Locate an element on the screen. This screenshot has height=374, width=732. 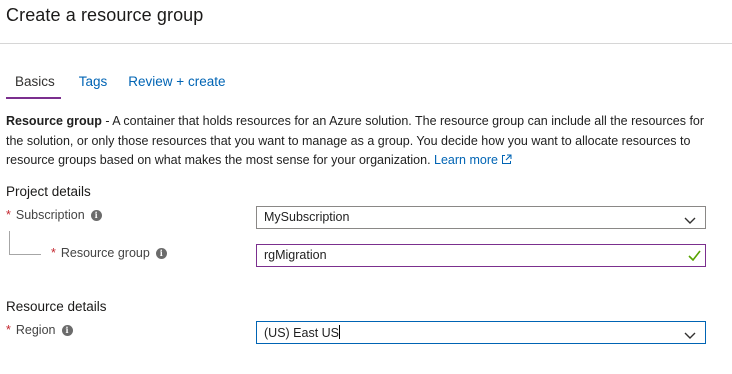
active-tab-indicator is located at coordinates (33, 98).